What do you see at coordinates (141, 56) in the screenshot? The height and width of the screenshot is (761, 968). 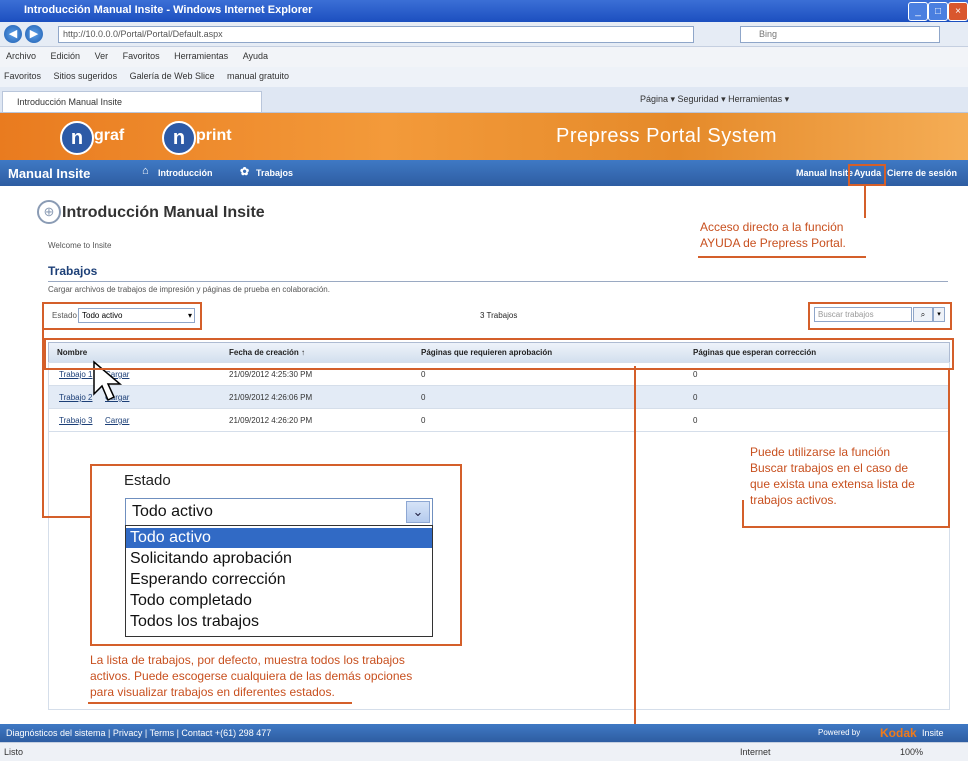 I see `menu-item-favoritos: Favoritos` at bounding box center [141, 56].